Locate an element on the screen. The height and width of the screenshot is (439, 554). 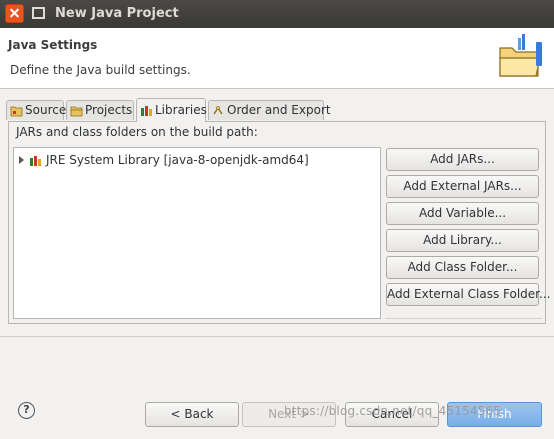
tab-projects: Projects is located at coordinates (100, 110).